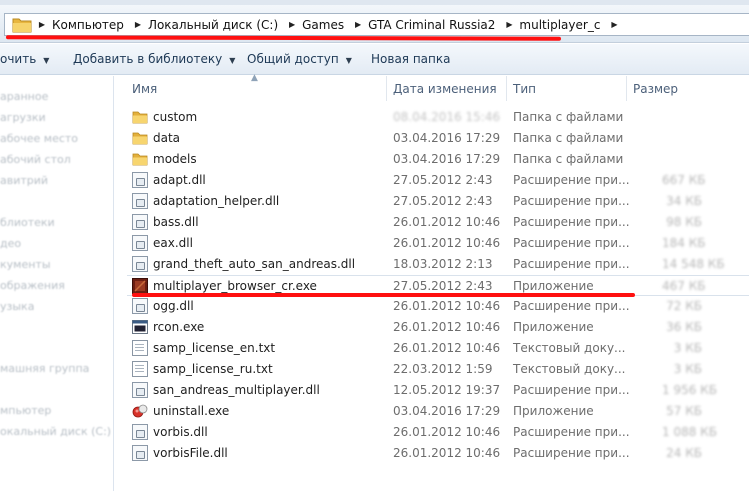  I want to click on list-item-data: data 03.04.2016 17:29 Папка с файлами, so click(438, 138).